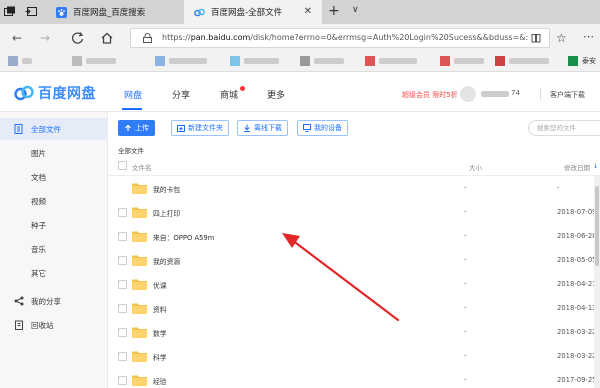 The width and height of the screenshot is (600, 388). What do you see at coordinates (354, 378) in the screenshot?
I see `table-row: 经验 - 2017-09-25 09` at bounding box center [354, 378].